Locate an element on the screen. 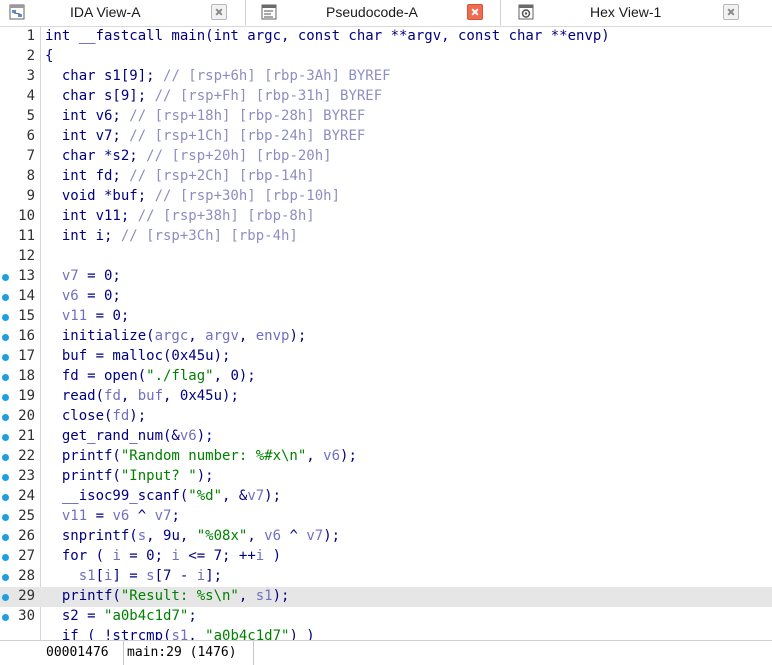 Image resolution: width=772 pixels, height=665 pixels. line-number: 8 is located at coordinates (30, 176).